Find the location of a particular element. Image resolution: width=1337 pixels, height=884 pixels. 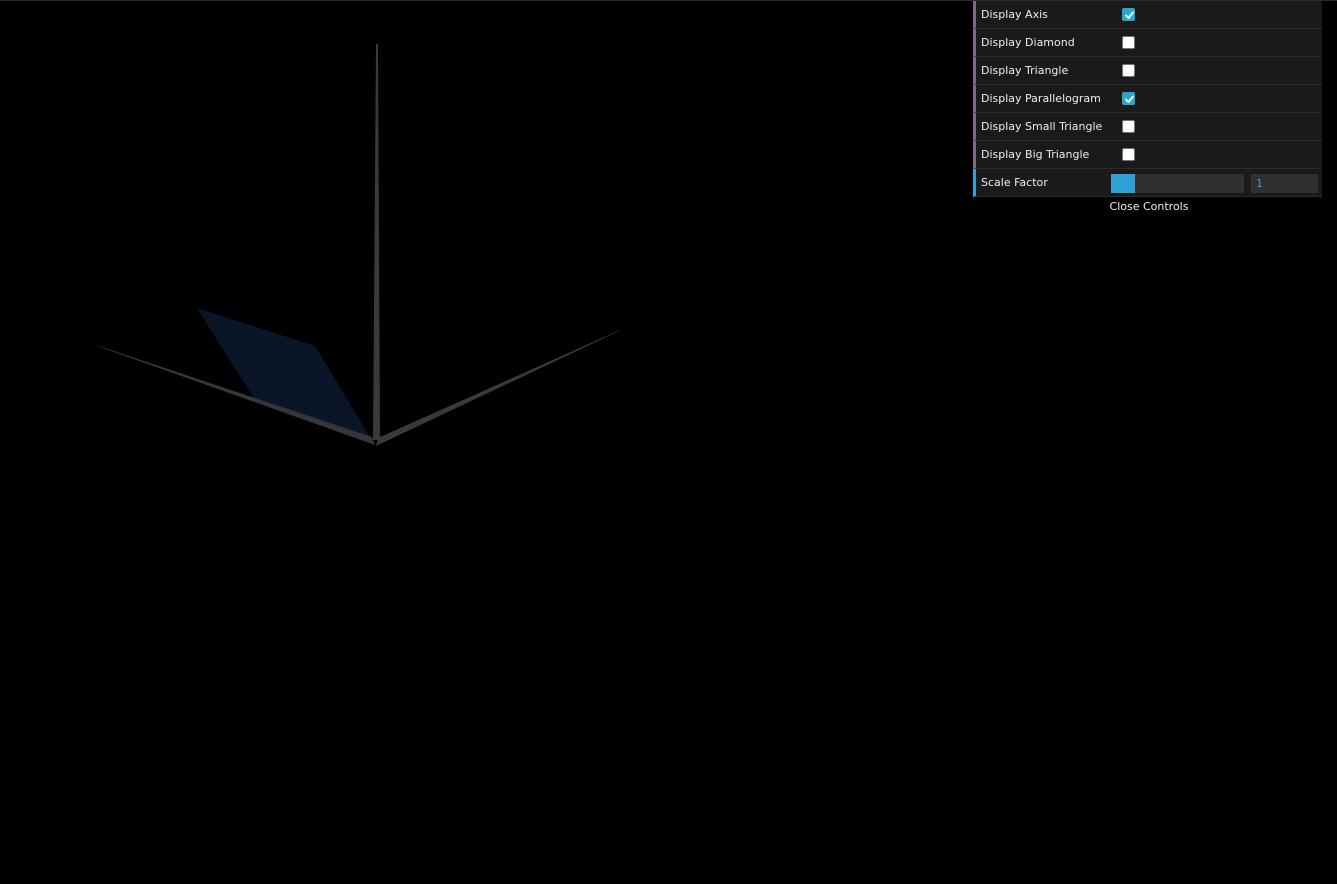

display-big-triangle-checkbox is located at coordinates (1128, 154).